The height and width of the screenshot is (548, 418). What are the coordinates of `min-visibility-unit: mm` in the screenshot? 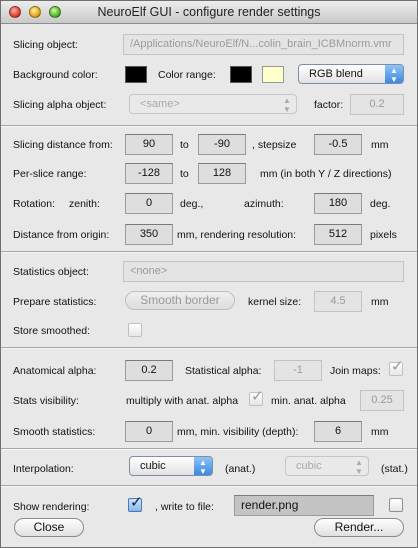 It's located at (380, 432).